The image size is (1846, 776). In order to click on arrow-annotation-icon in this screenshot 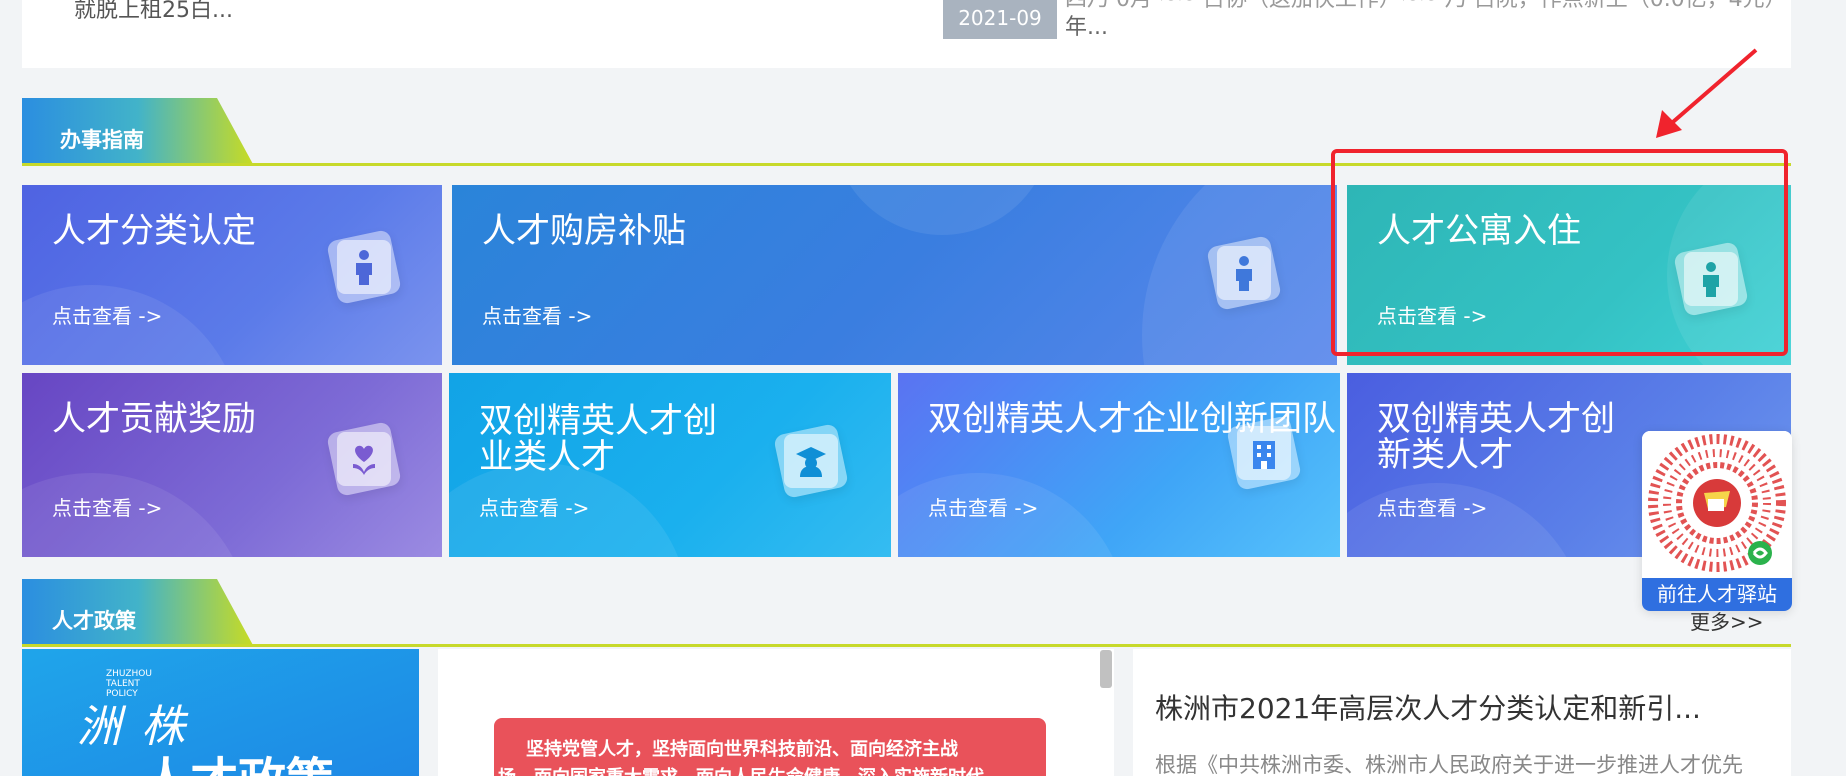, I will do `click(1707, 93)`.